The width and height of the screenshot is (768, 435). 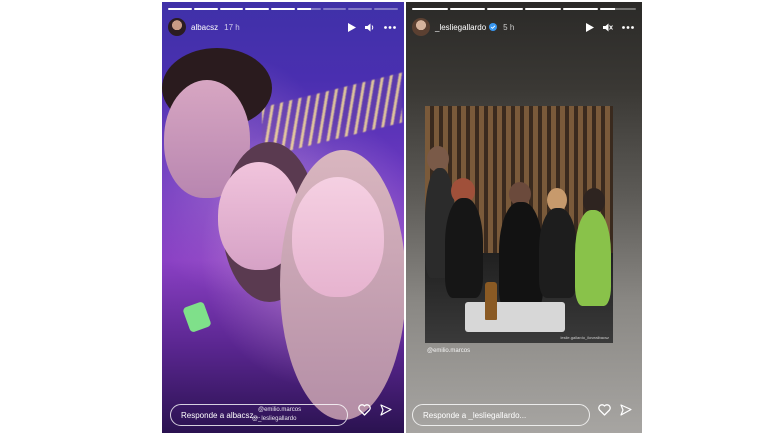 I want to click on username: albacsz, so click(x=204, y=27).